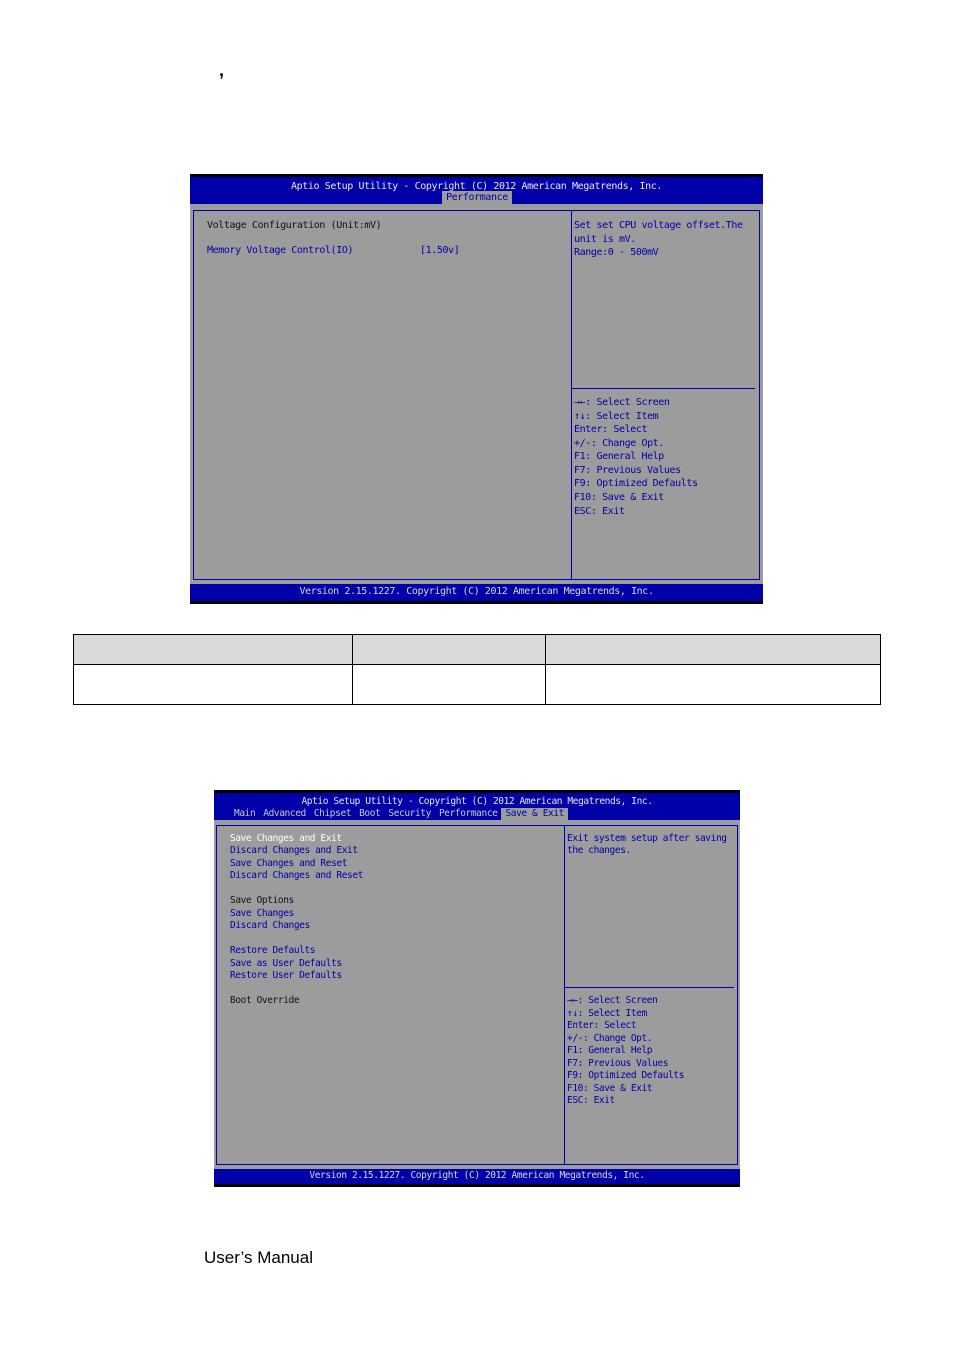 The image size is (954, 1350). What do you see at coordinates (647, 838) in the screenshot?
I see `help-line: Exit system setup after saving` at bounding box center [647, 838].